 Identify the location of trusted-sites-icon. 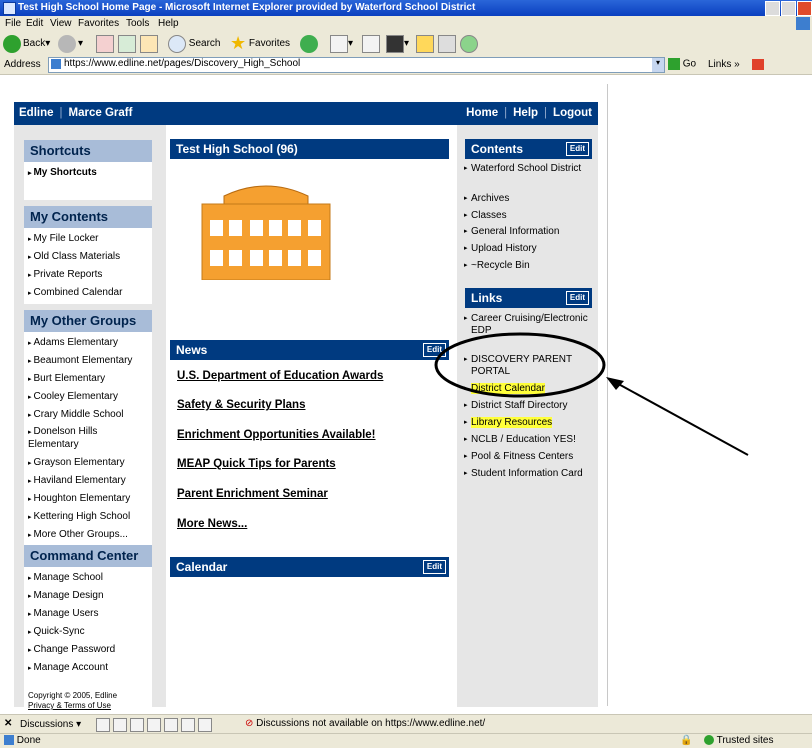
(709, 740).